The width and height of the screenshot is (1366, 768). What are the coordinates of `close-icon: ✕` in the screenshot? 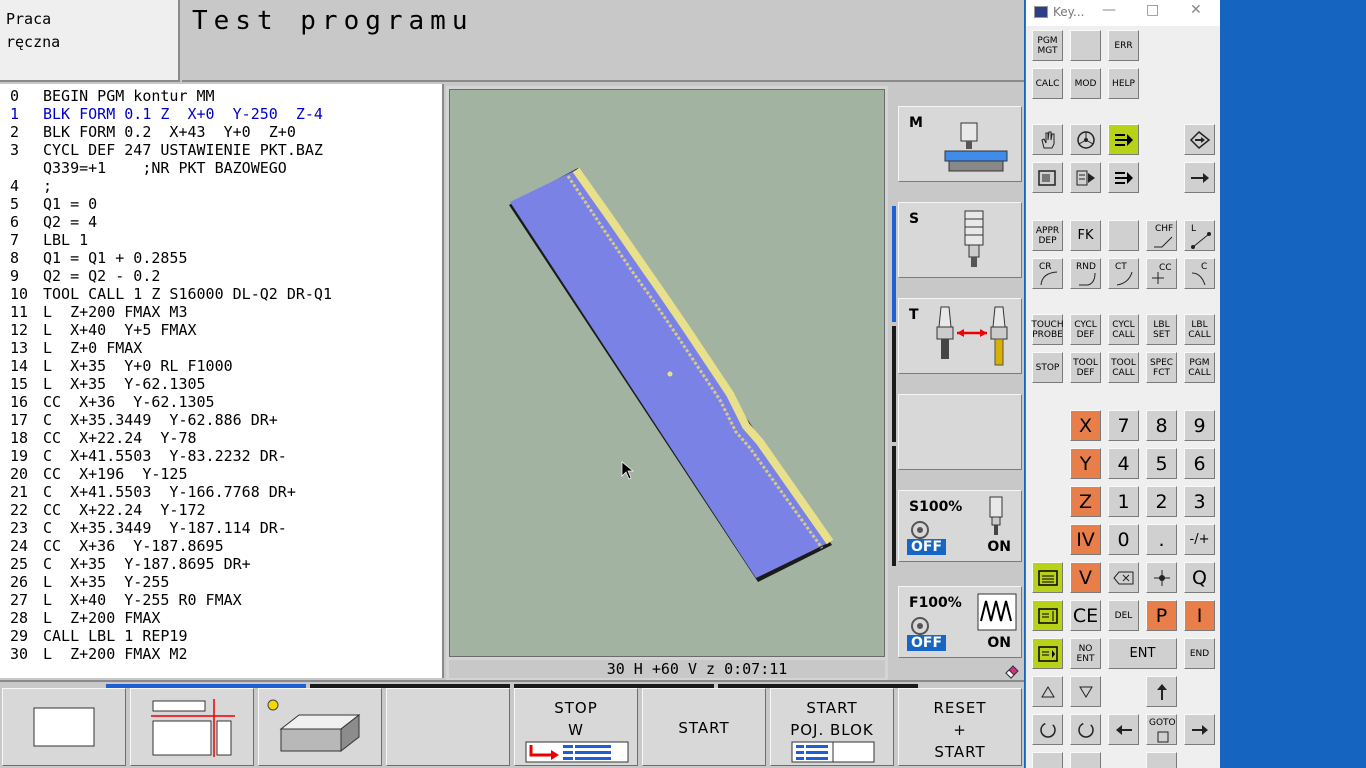 It's located at (1196, 10).